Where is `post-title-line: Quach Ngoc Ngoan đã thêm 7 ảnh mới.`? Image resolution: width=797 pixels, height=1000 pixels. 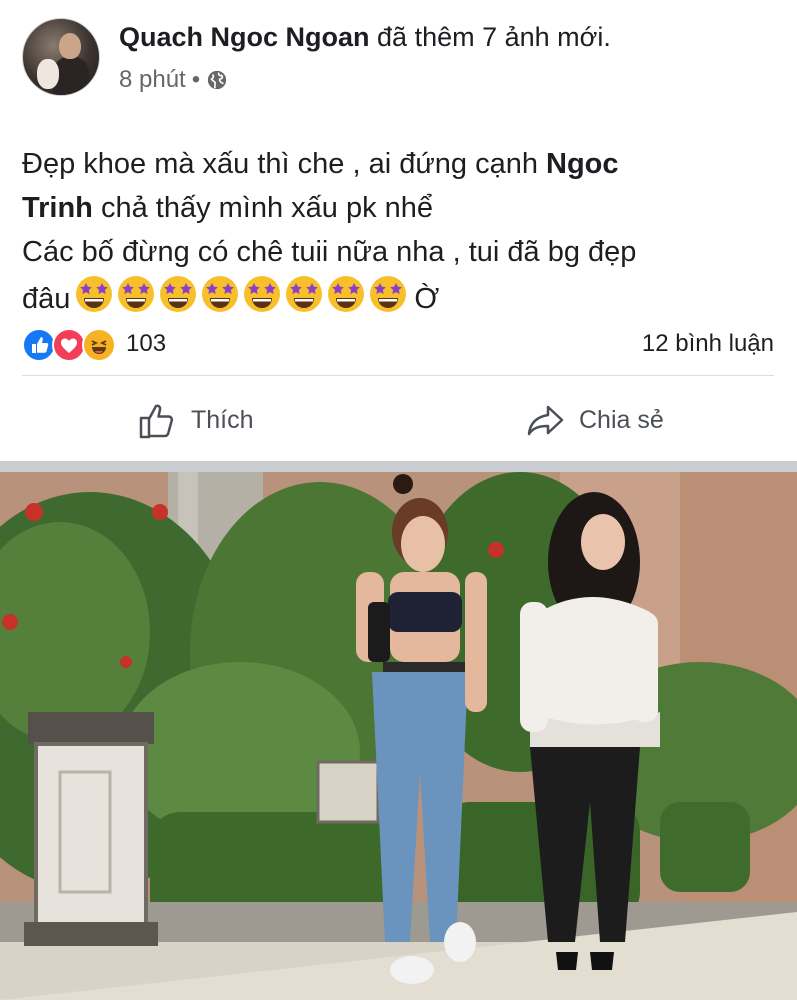 post-title-line: Quach Ngoc Ngoan đã thêm 7 ảnh mới. is located at coordinates (365, 37).